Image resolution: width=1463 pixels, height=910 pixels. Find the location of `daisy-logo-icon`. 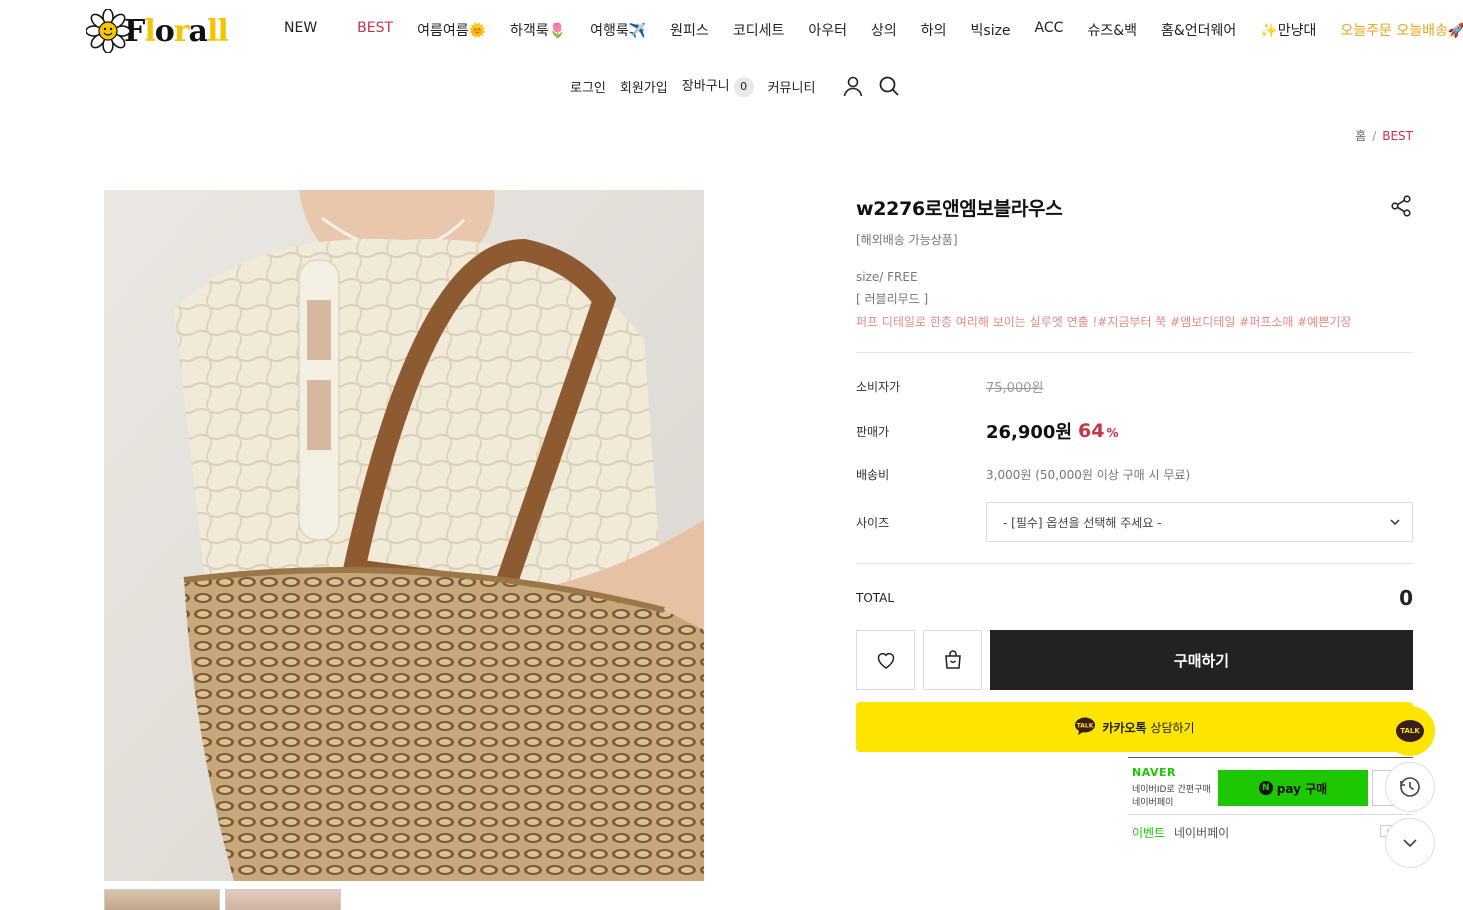

daisy-logo-icon is located at coordinates (108, 31).